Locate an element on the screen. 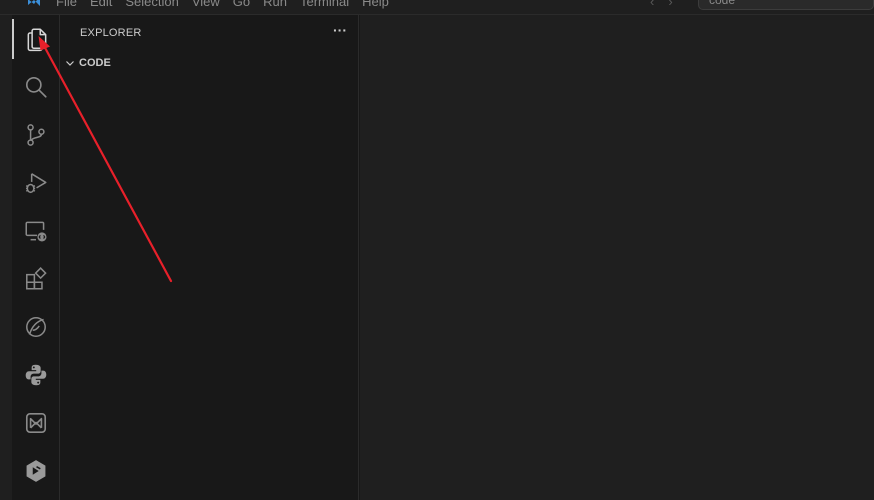 Image resolution: width=874 pixels, height=500 pixels. leaf-extension-icon is located at coordinates (35, 327).